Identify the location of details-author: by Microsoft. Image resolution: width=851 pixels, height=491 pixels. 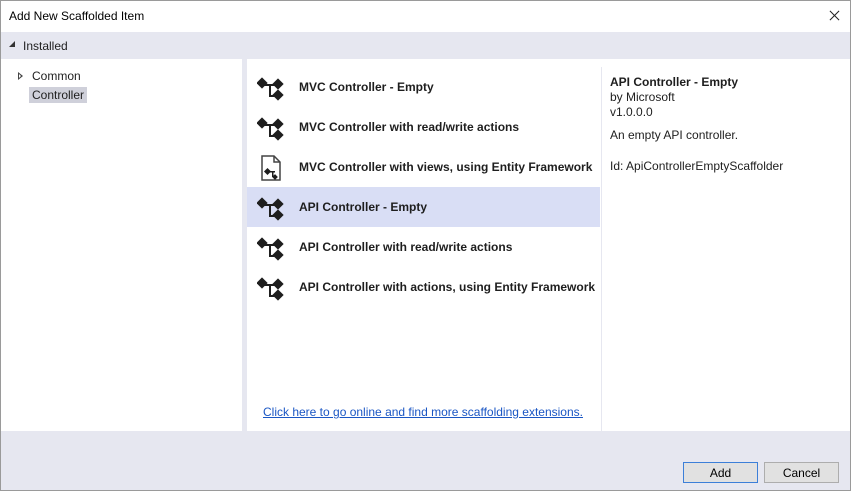
(642, 97).